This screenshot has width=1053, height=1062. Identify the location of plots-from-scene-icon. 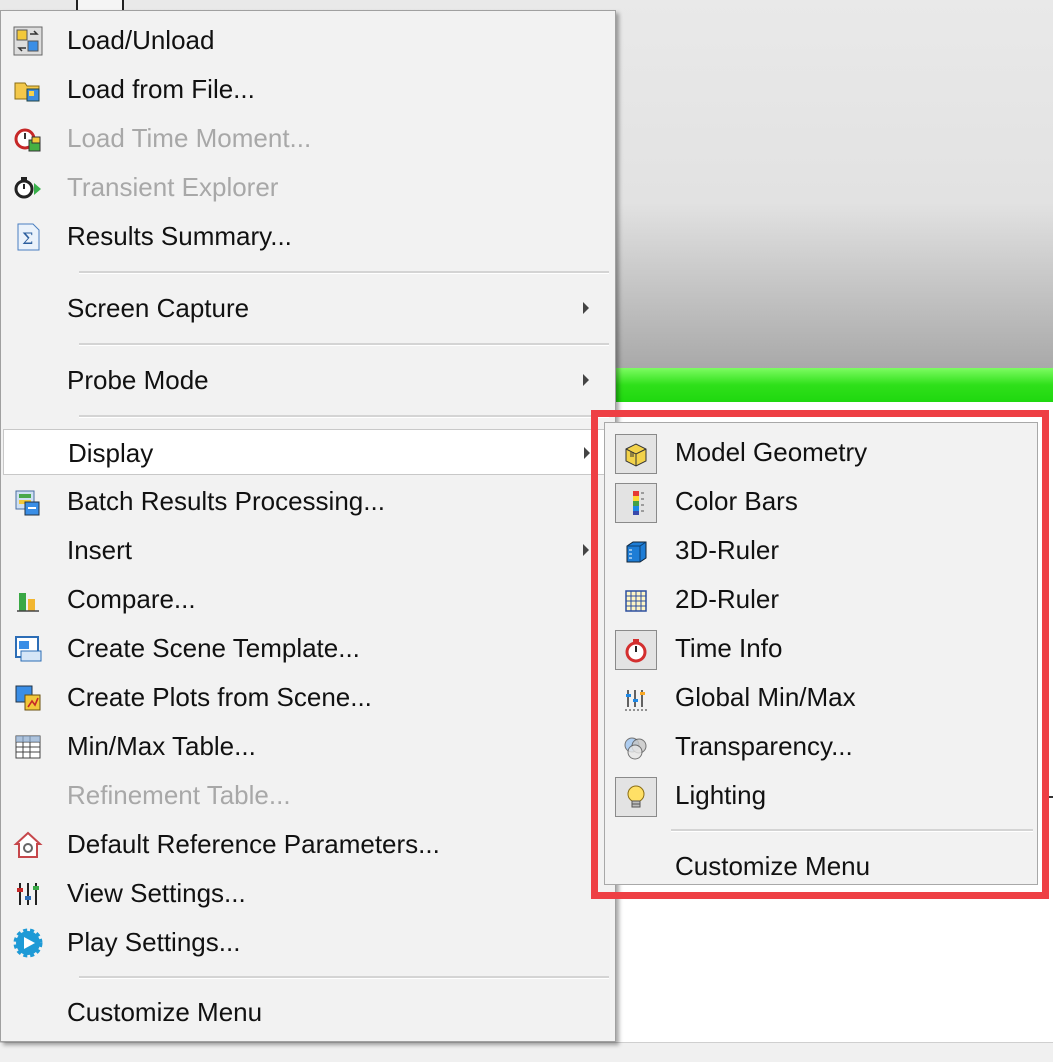
(28, 698).